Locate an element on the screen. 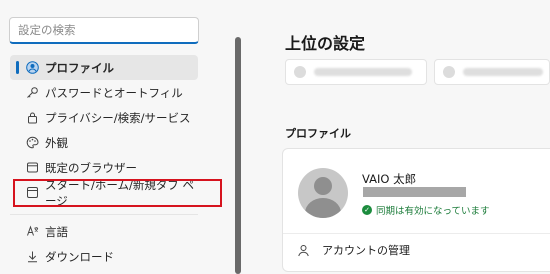 This screenshot has height=274, width=550. browser-icon is located at coordinates (32, 167).